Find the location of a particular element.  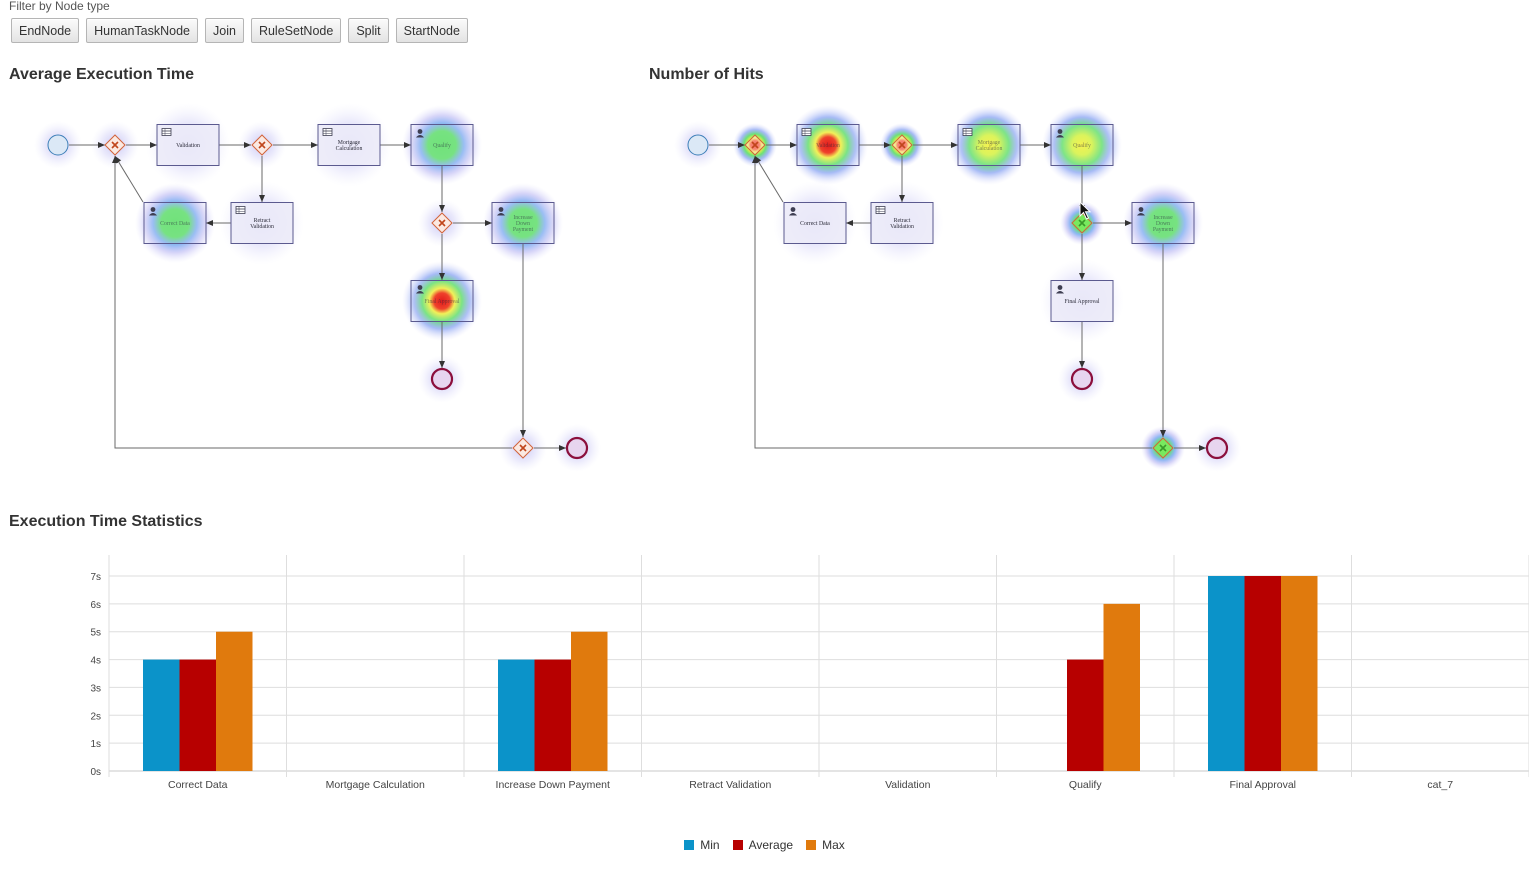

filter-join-button: Join is located at coordinates (224, 30).